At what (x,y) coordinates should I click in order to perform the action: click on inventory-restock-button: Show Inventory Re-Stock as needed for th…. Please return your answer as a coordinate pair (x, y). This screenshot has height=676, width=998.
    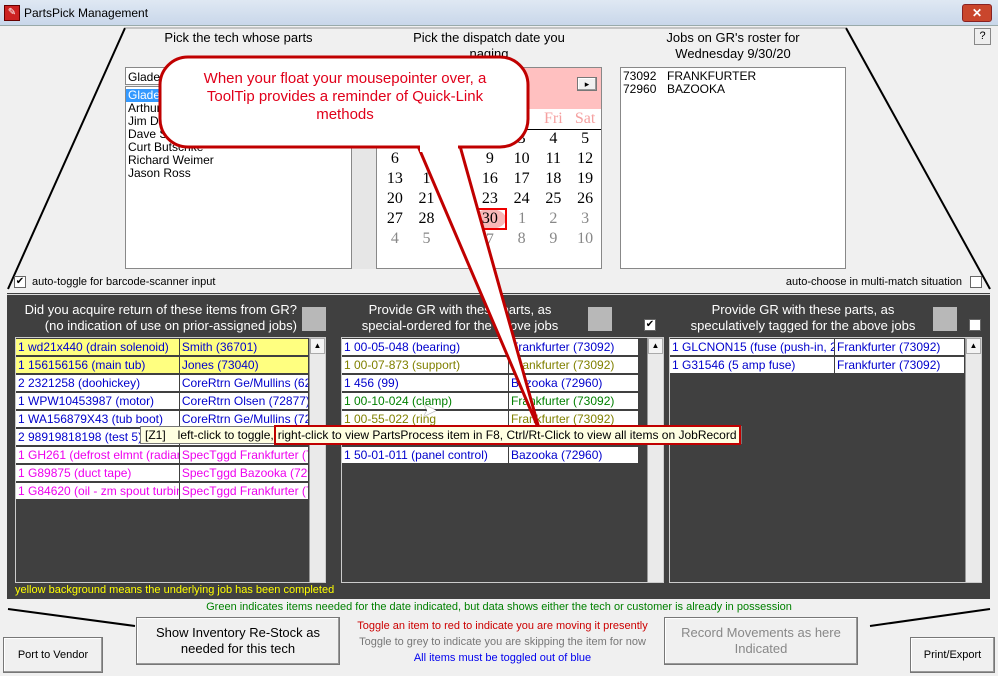
    Looking at the image, I should click on (238, 641).